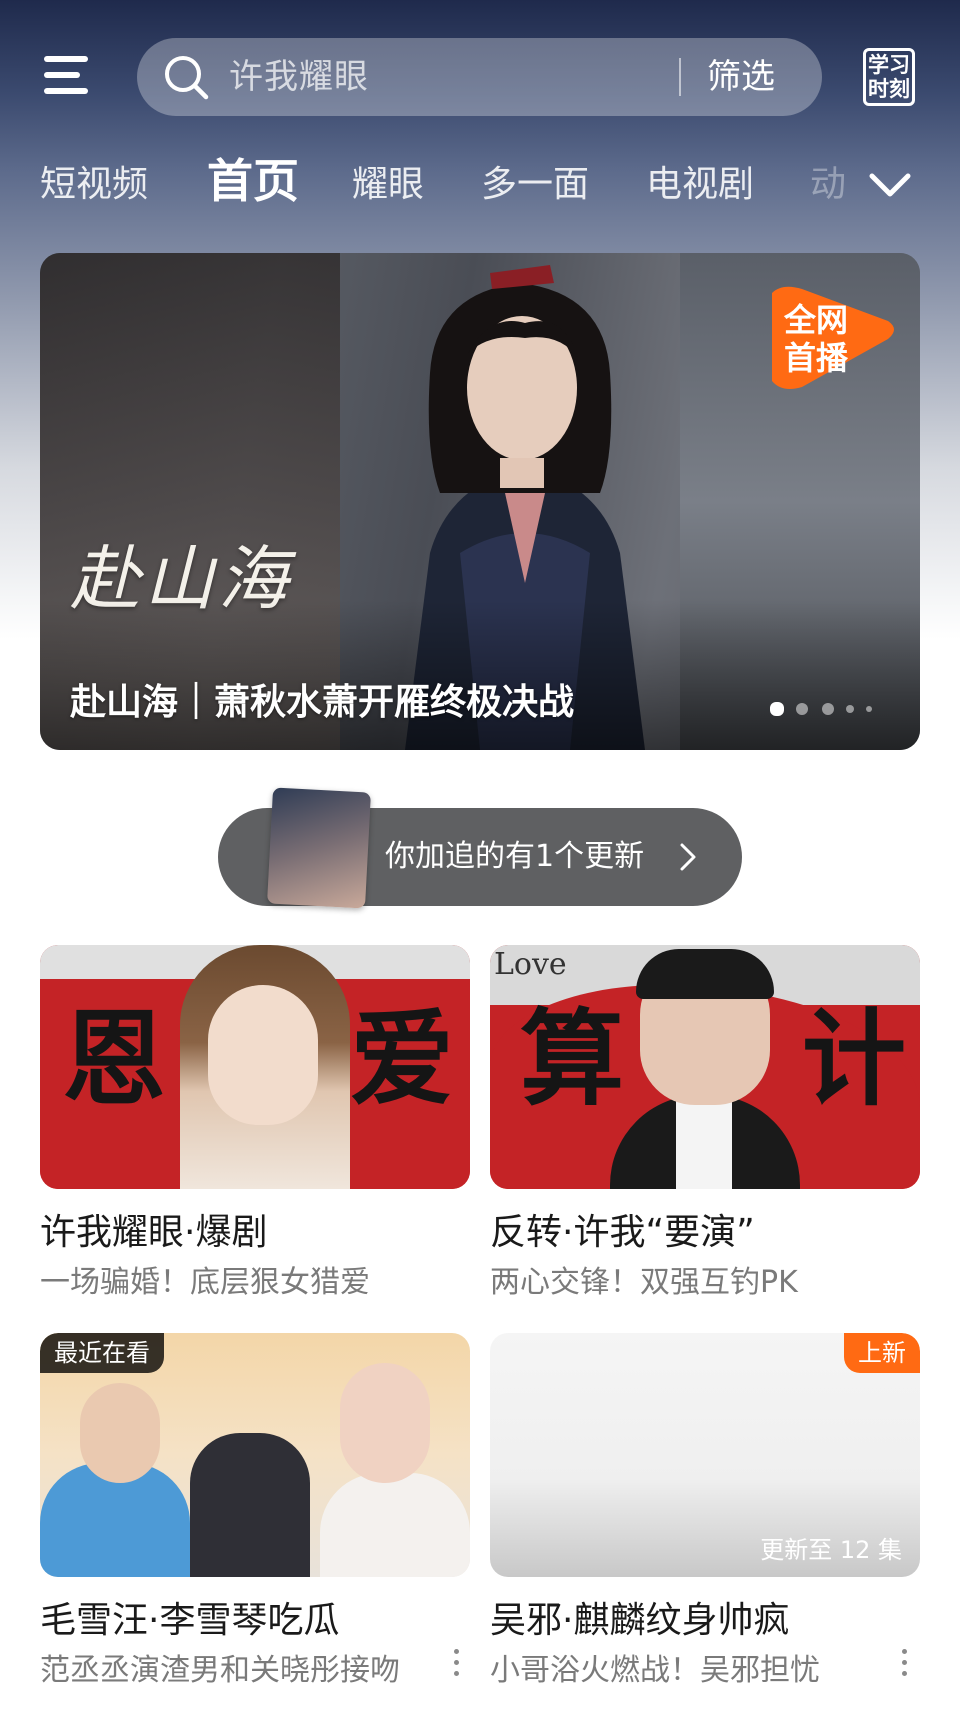 The image size is (960, 1715). I want to click on card-thumbnail: 最近在看, so click(255, 1455).